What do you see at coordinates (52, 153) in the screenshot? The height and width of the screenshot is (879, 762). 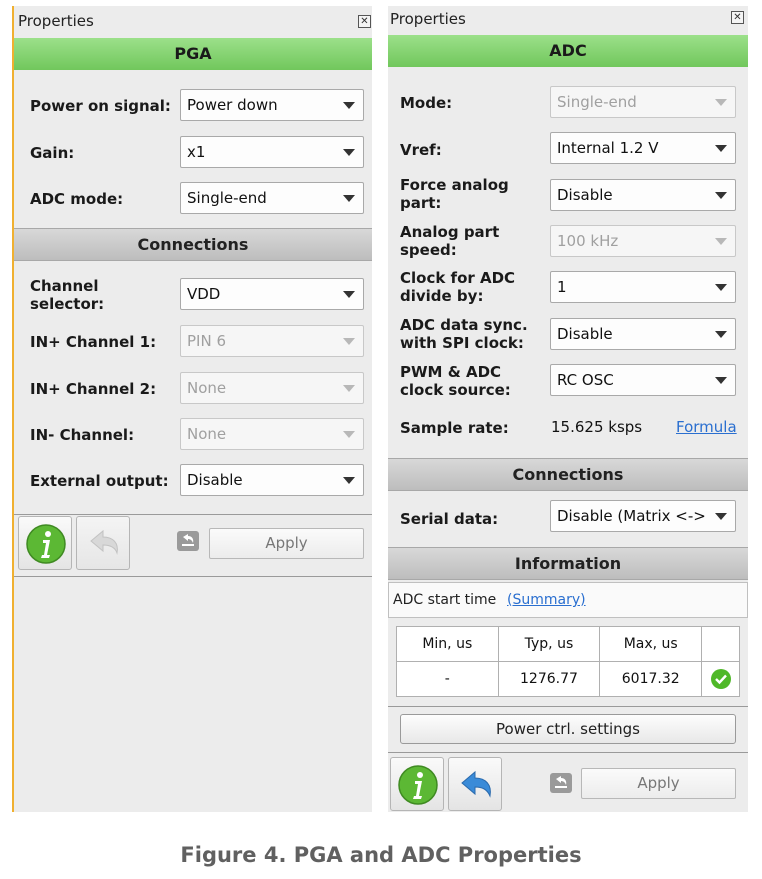 I see `gain-label: Gain:` at bounding box center [52, 153].